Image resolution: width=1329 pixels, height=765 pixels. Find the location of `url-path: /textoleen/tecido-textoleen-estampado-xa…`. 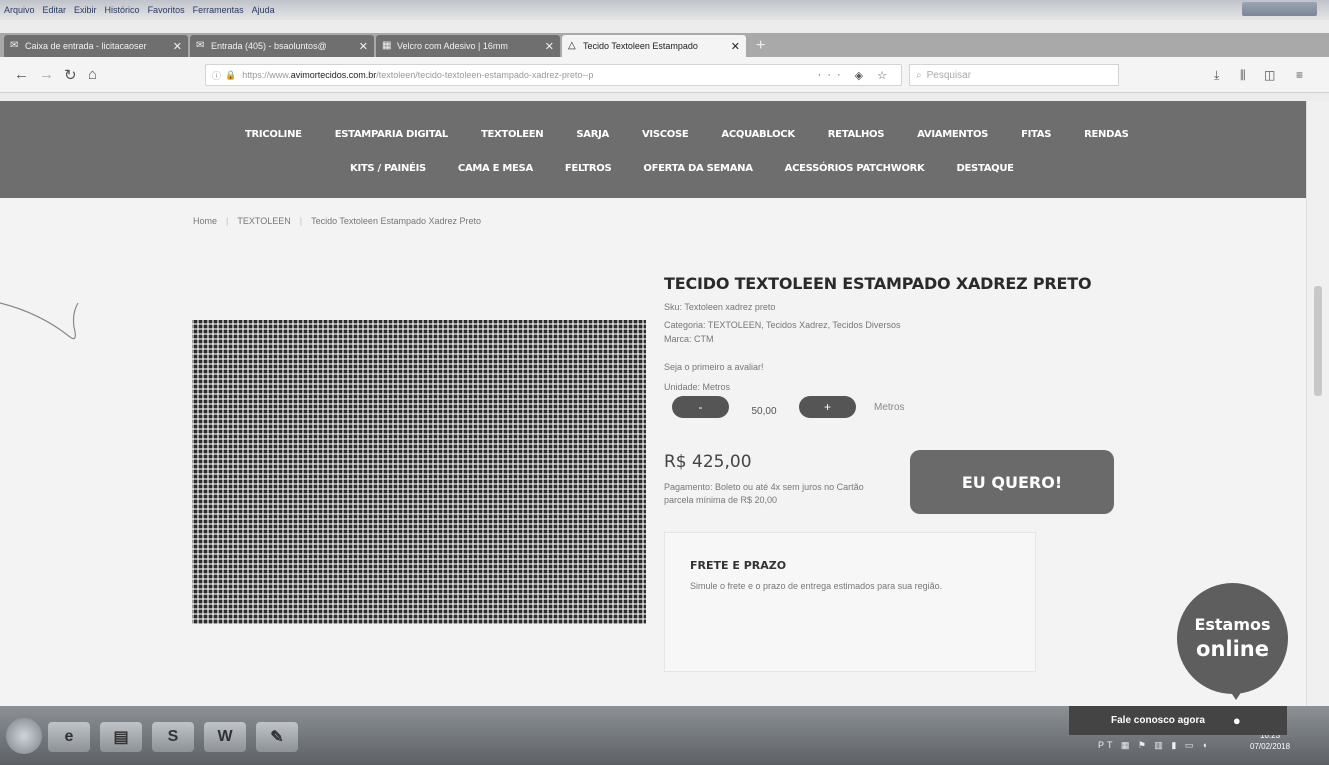

url-path: /textoleen/tecido-textoleen-estampado-xa… is located at coordinates (485, 75).